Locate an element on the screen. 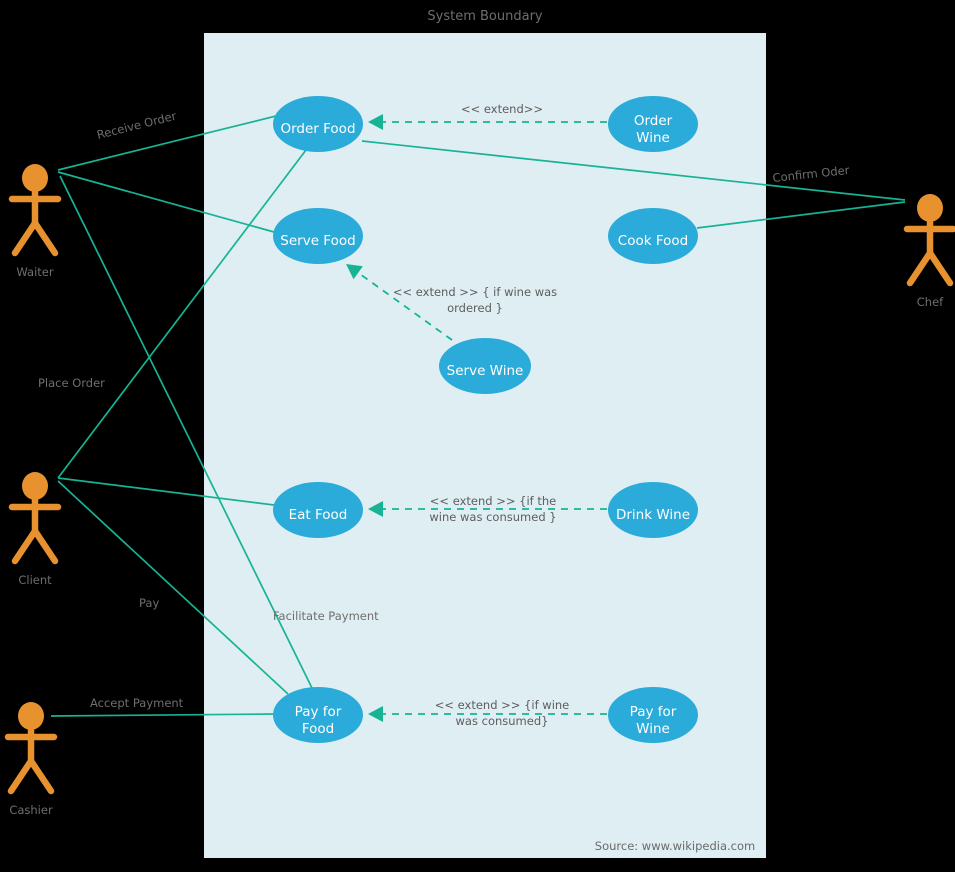 The width and height of the screenshot is (955, 872). association-label-confirm-oder: Confirm Oder is located at coordinates (811, 174).